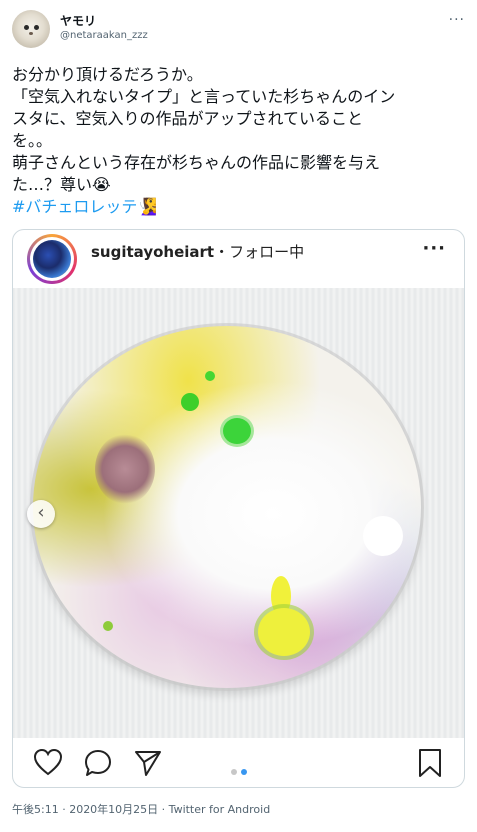 This screenshot has height=832, width=477. What do you see at coordinates (61, 184) in the screenshot?
I see `tweet-line: た…？尊い😭` at bounding box center [61, 184].